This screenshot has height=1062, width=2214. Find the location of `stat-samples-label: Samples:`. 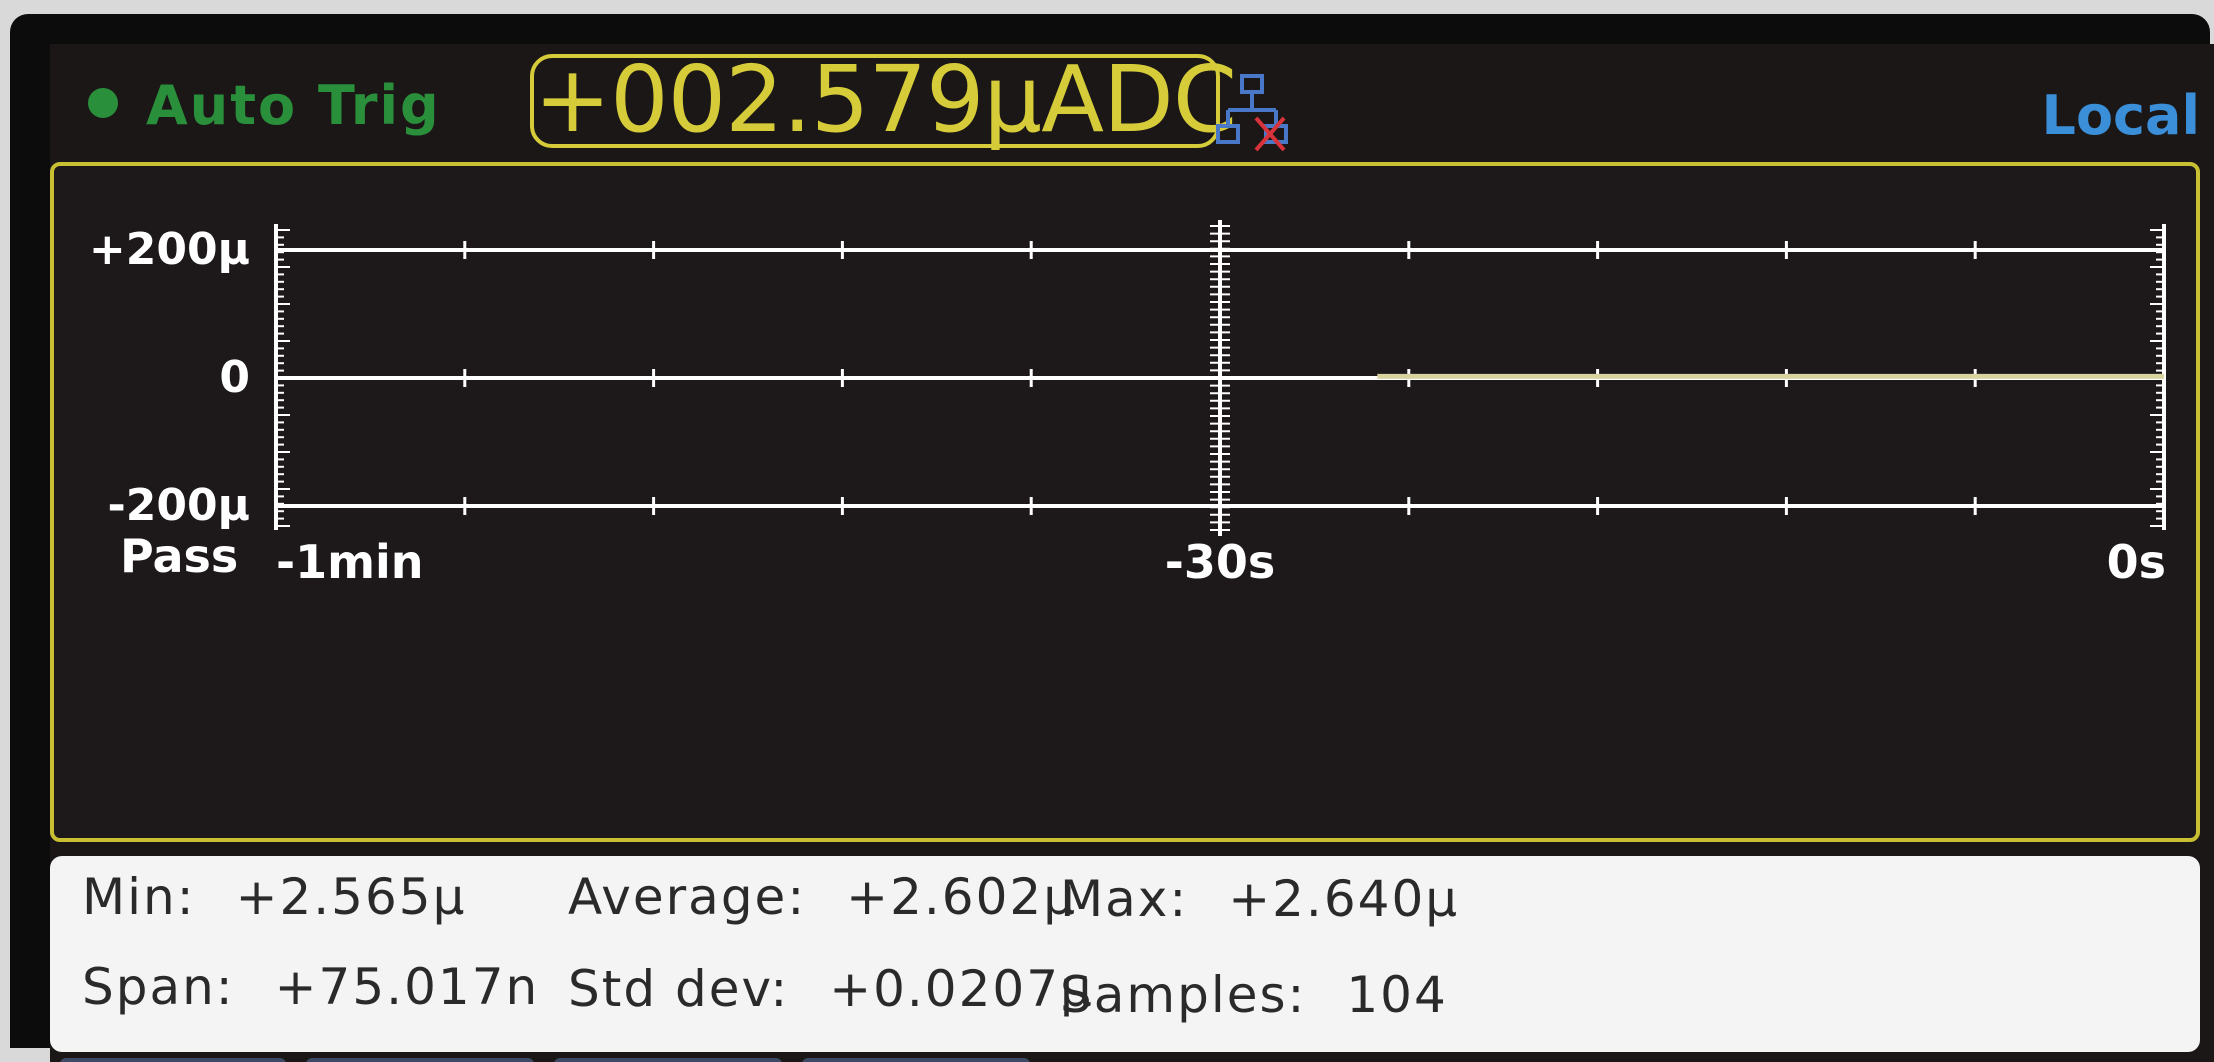

stat-samples-label: Samples: is located at coordinates (1183, 995).